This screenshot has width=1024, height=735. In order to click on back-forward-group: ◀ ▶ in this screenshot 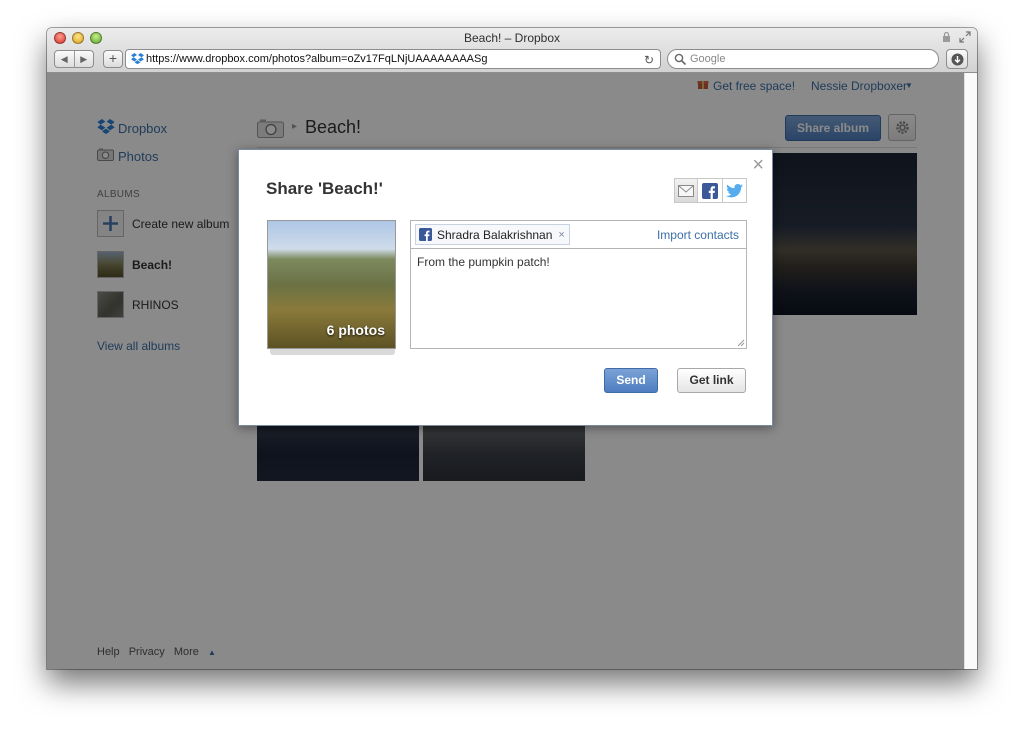, I will do `click(74, 59)`.